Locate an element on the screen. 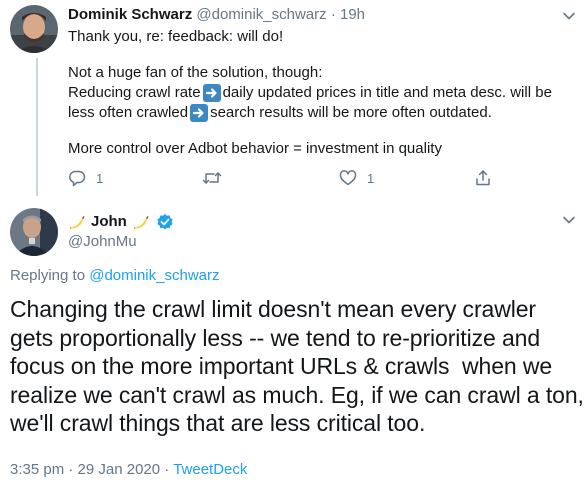  tweet-time: 3:35 pm is located at coordinates (37, 469).